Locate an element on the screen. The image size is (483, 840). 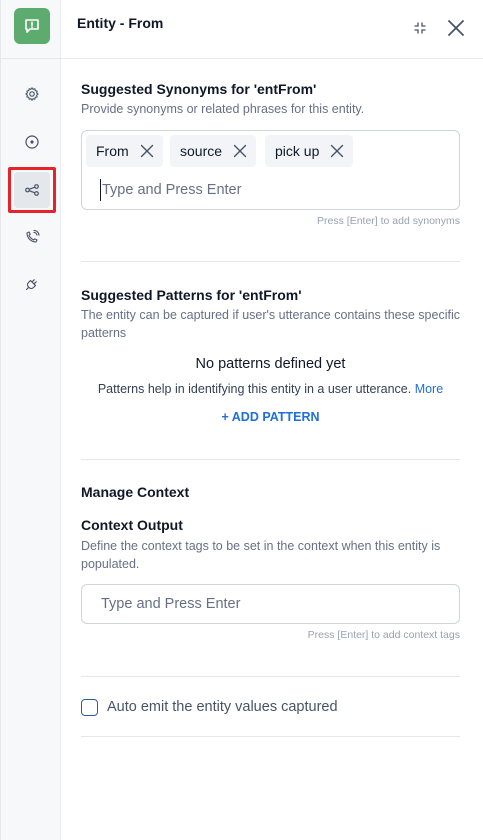
close-button is located at coordinates (456, 28).